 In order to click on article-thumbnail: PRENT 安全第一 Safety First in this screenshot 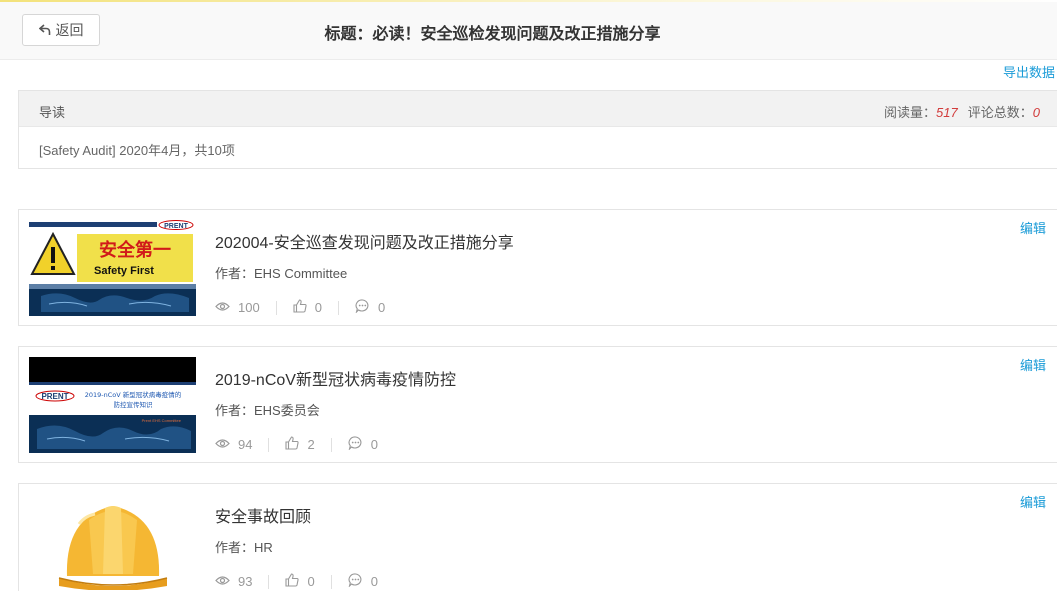, I will do `click(112, 268)`.